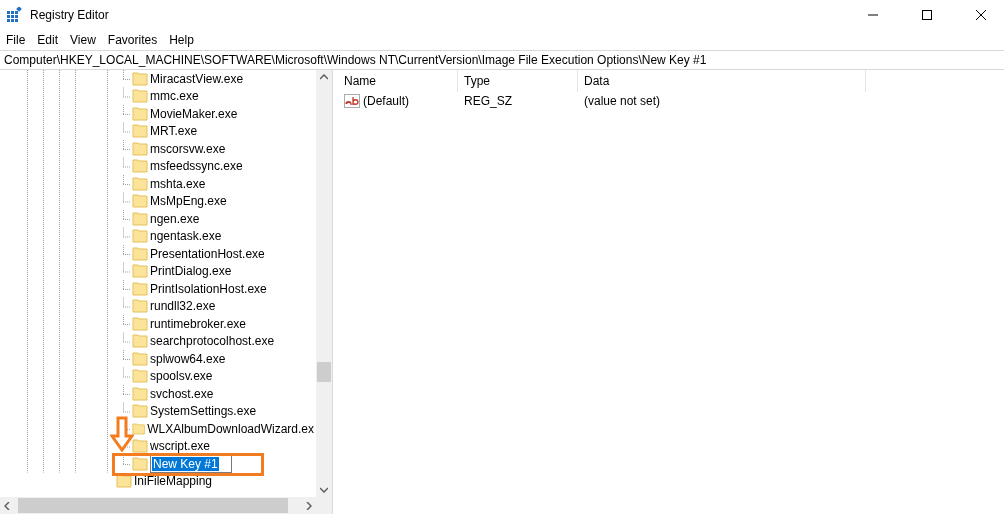  What do you see at coordinates (132, 40) in the screenshot?
I see `menu-item: Favorites` at bounding box center [132, 40].